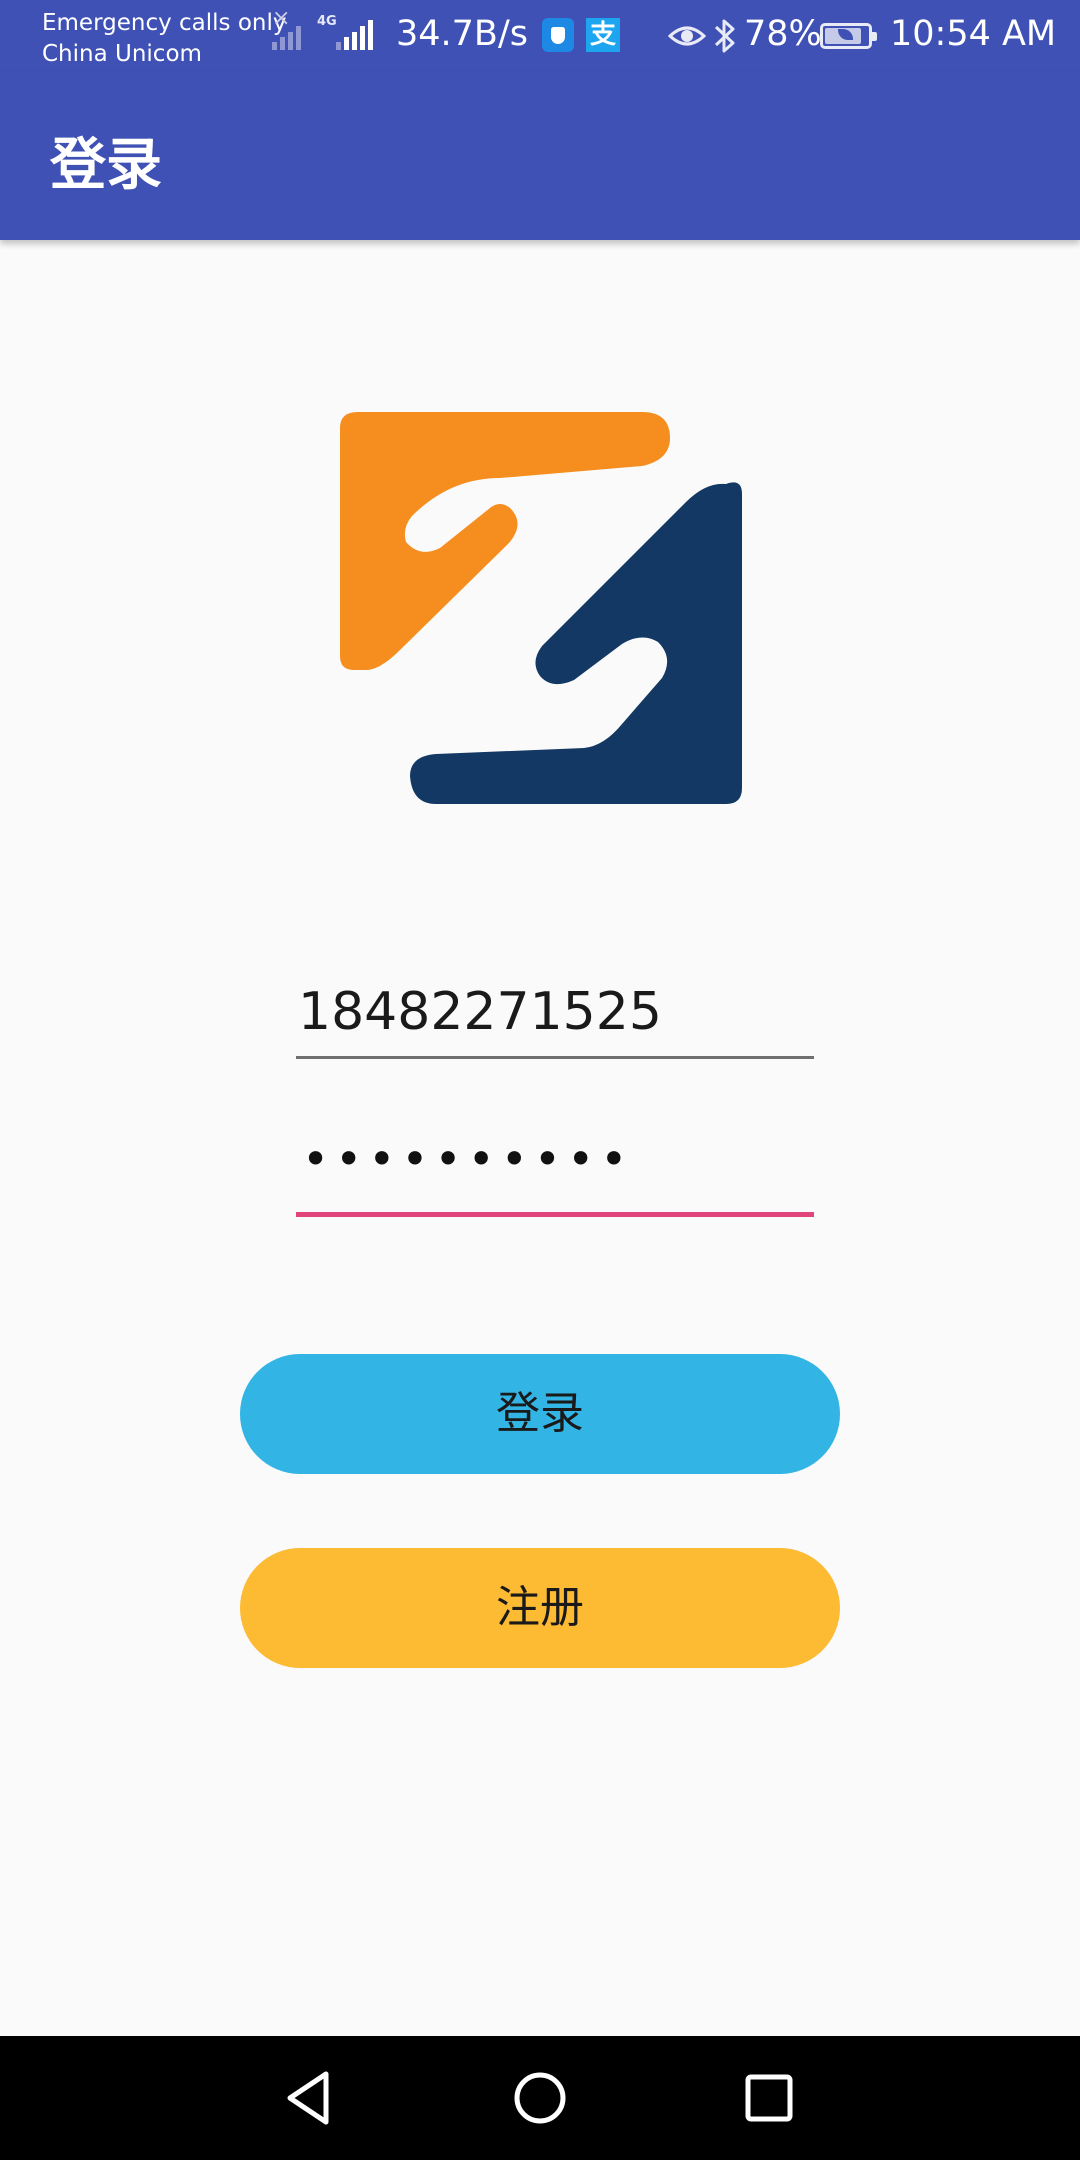 The width and height of the screenshot is (1080, 2160). Describe the element at coordinates (540, 156) in the screenshot. I see `app-bar: 登录` at that location.